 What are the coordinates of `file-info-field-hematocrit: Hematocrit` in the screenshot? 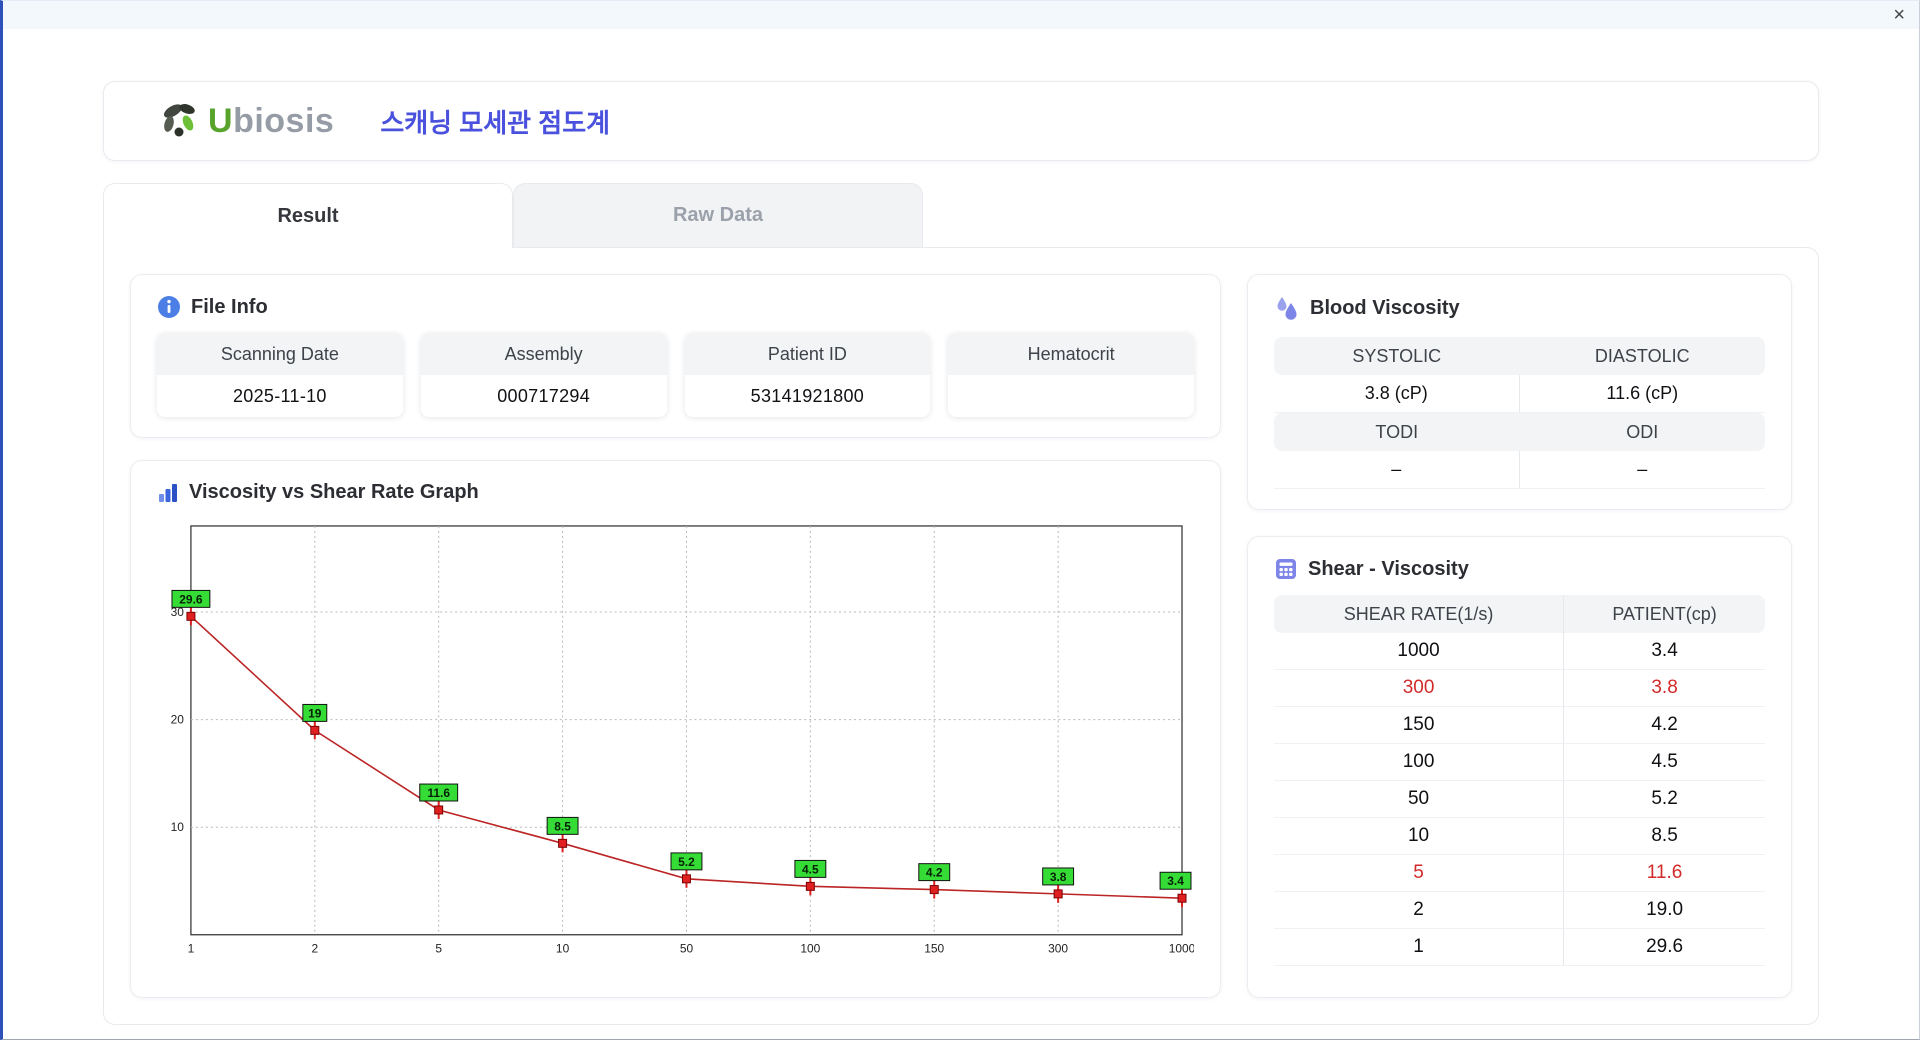 It's located at (1071, 375).